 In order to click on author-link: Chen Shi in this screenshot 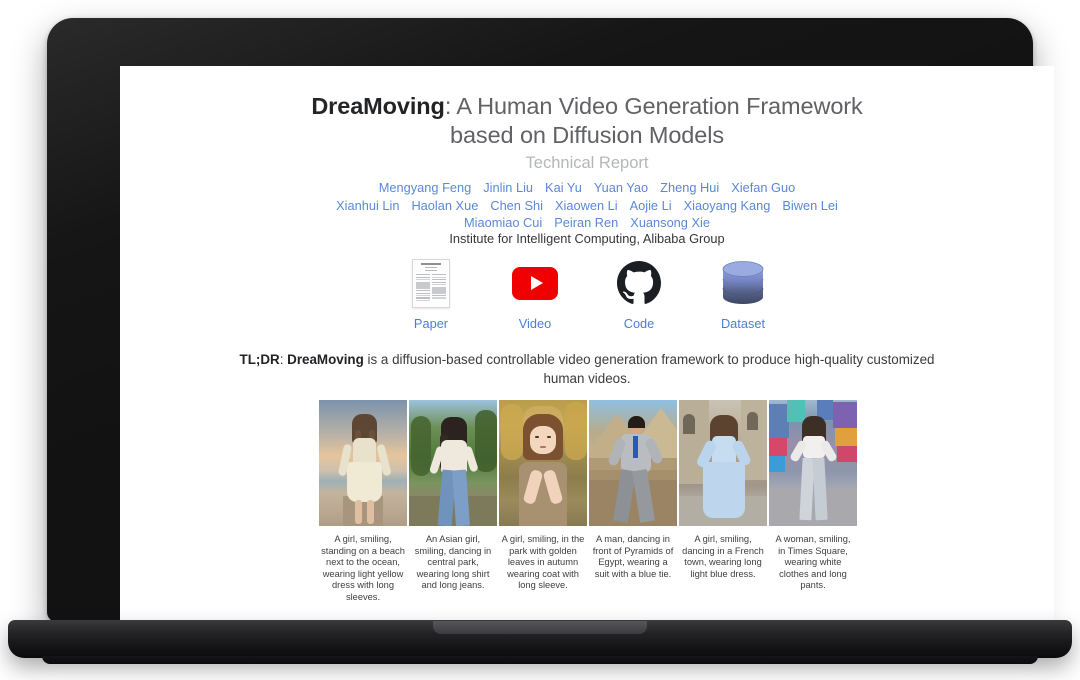, I will do `click(516, 206)`.